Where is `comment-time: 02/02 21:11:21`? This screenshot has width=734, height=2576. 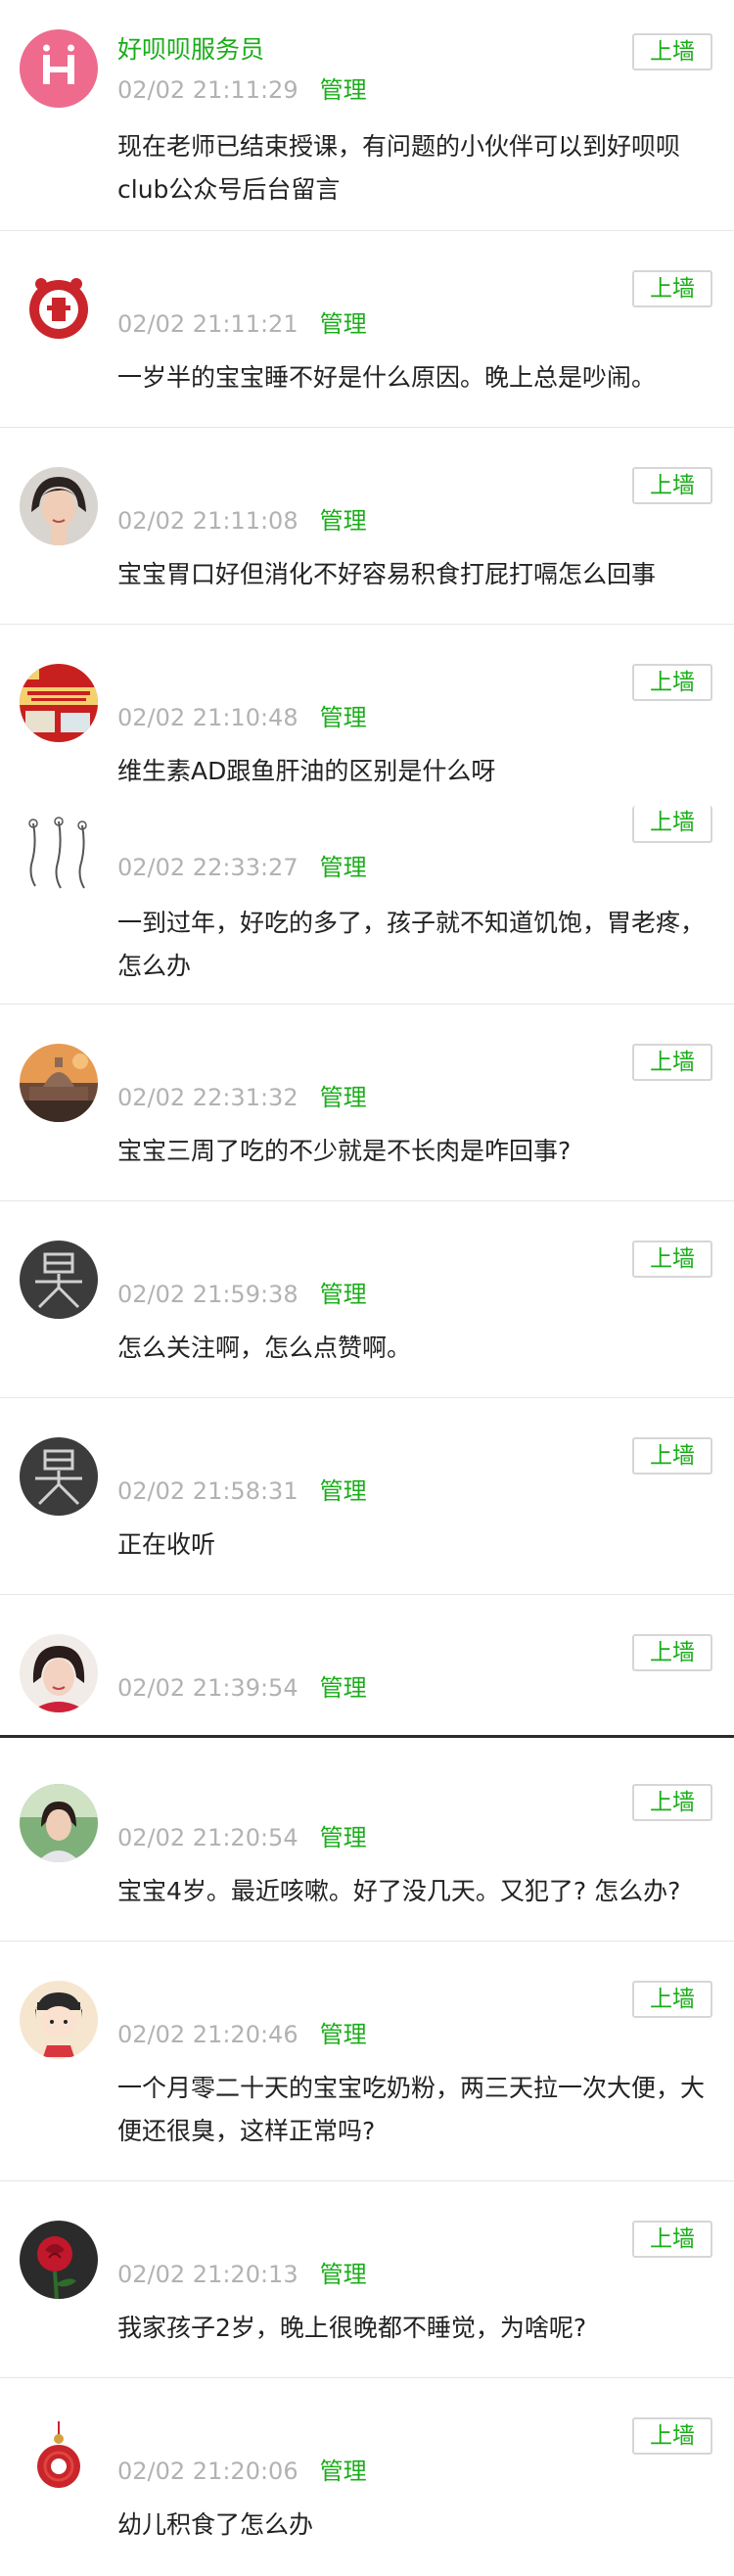
comment-time: 02/02 21:11:21 is located at coordinates (208, 324).